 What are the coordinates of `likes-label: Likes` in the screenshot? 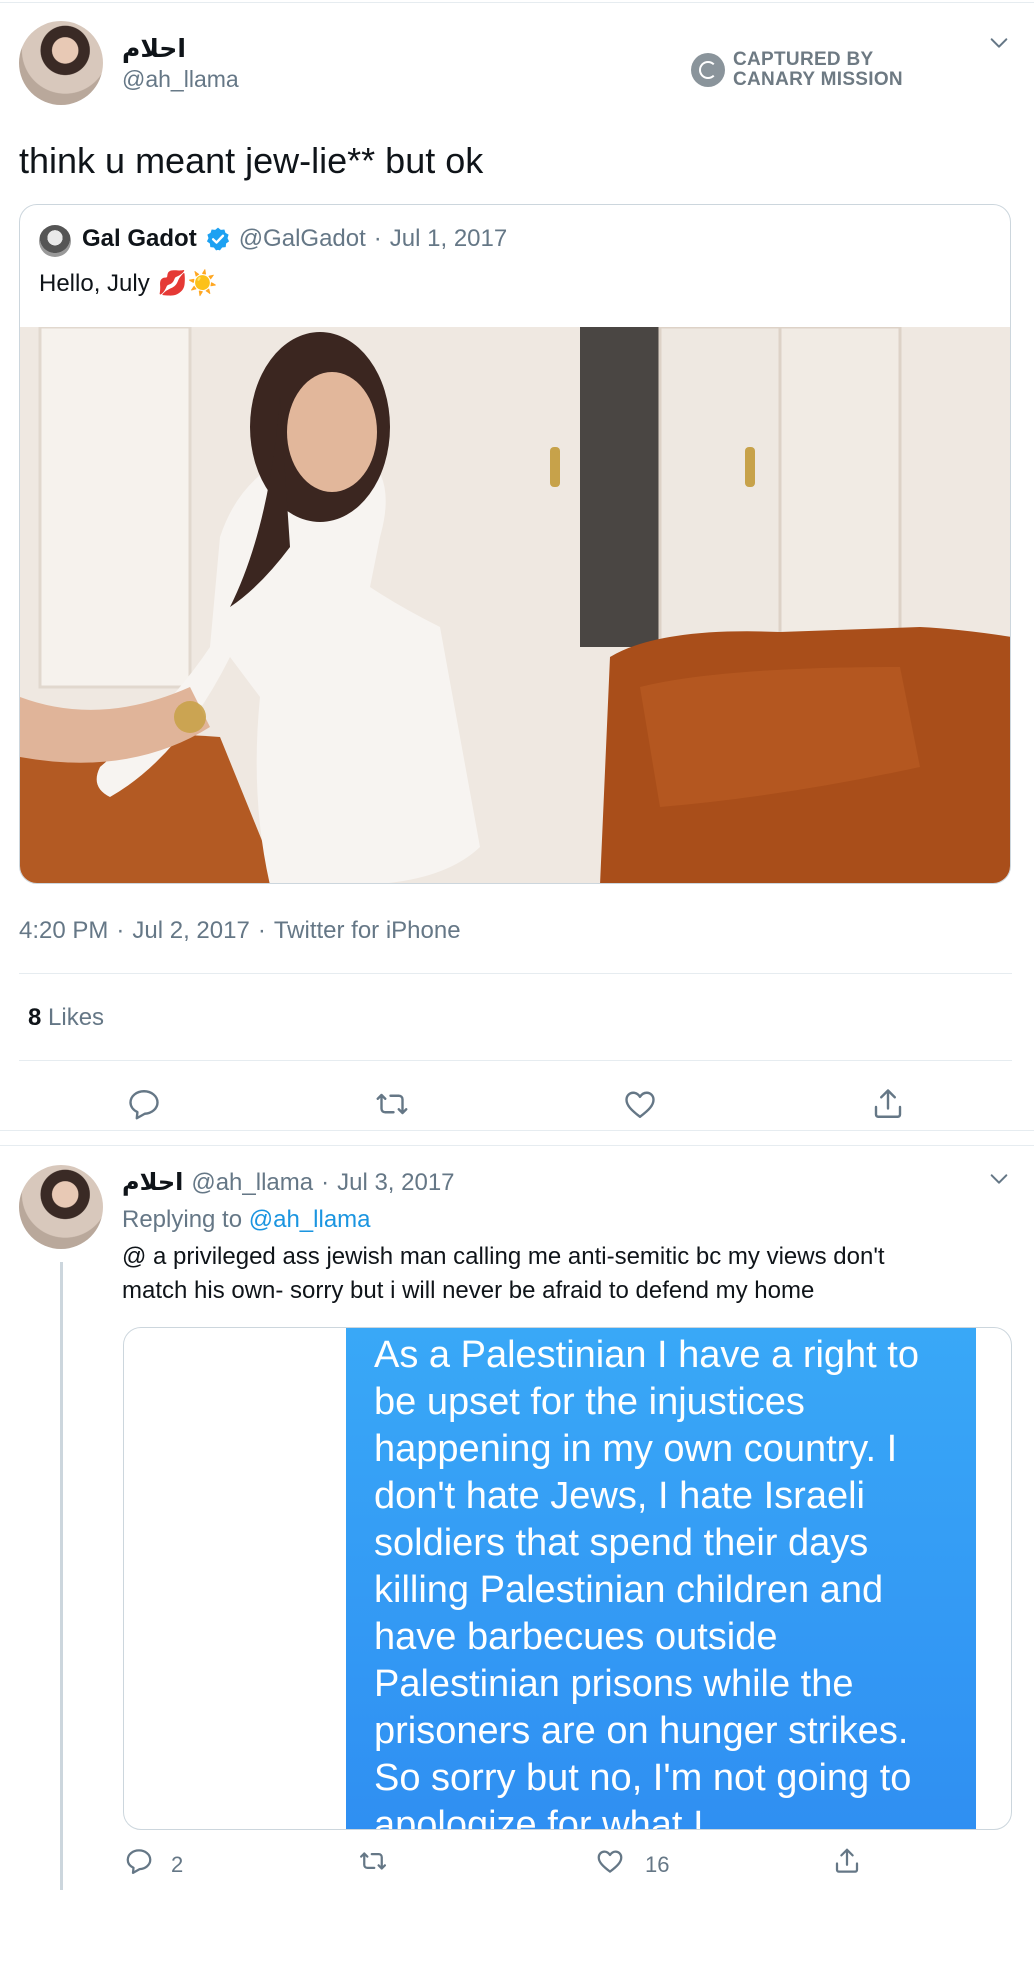 It's located at (76, 1017).